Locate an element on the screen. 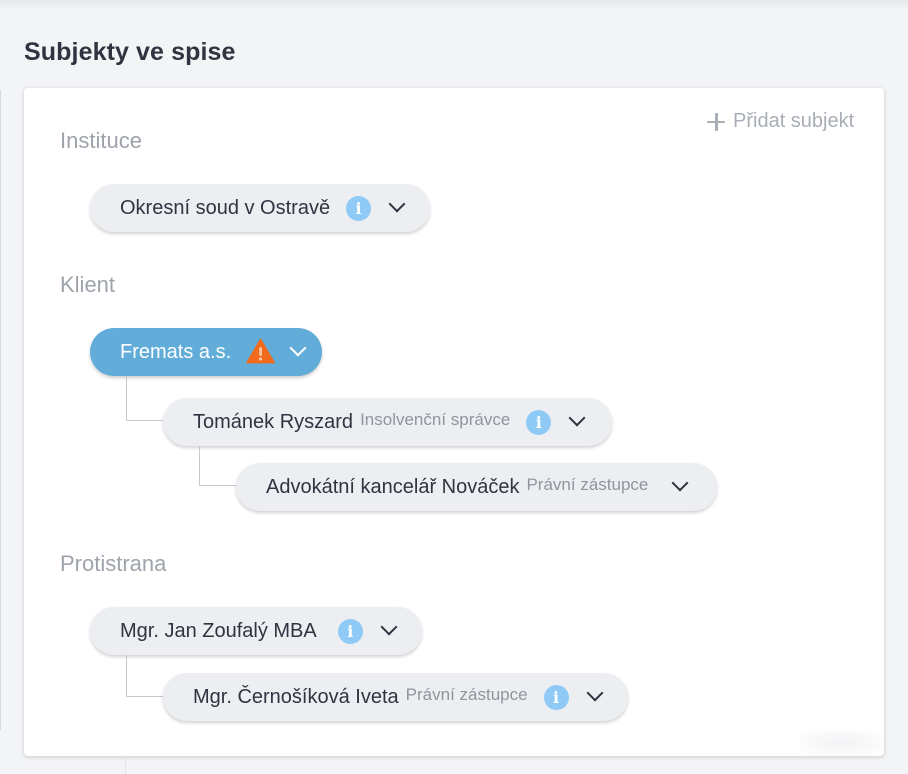 This screenshot has width=908, height=774. section-label-klient: Klient is located at coordinates (88, 284).